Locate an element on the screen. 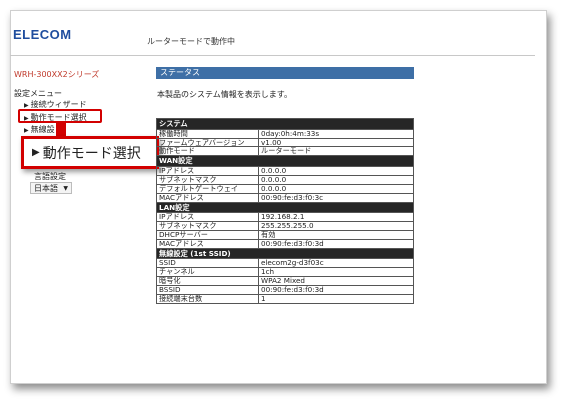 The height and width of the screenshot is (417, 574). table-row: IPアドレス 0.0.0.0 is located at coordinates (285, 170).